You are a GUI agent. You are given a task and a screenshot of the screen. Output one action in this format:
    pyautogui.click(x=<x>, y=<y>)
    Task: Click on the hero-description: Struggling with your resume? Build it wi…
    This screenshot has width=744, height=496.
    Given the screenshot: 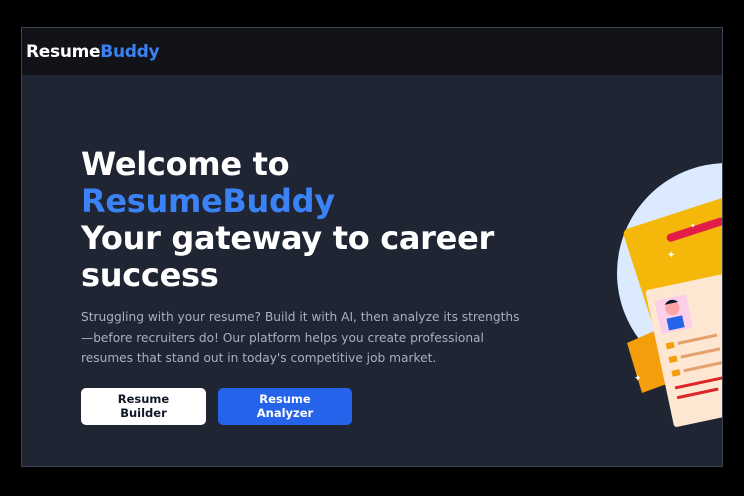 What is the action you would take?
    pyautogui.click(x=300, y=337)
    